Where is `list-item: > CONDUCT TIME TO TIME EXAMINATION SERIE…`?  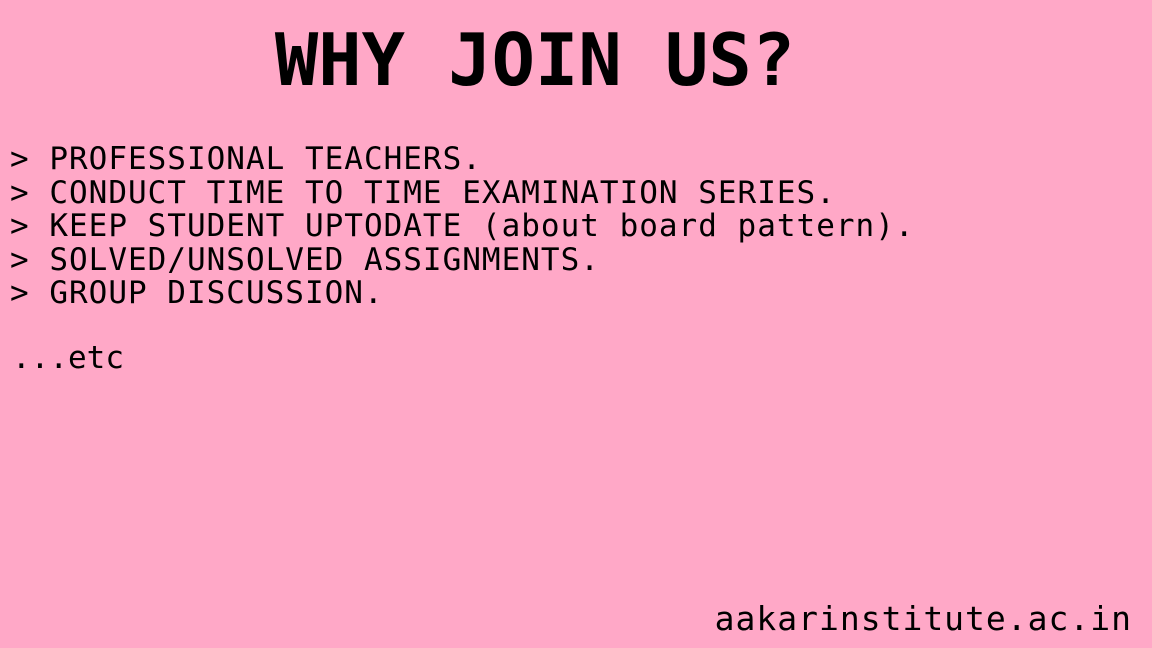
list-item: > CONDUCT TIME TO TIME EXAMINATION SERIE… is located at coordinates (423, 192).